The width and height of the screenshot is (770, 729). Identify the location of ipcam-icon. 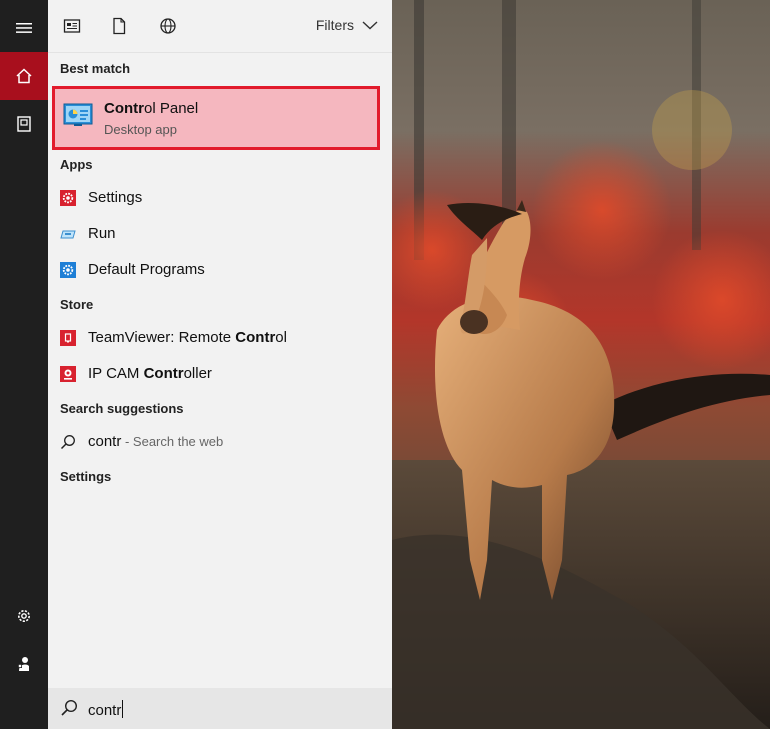
(68, 374).